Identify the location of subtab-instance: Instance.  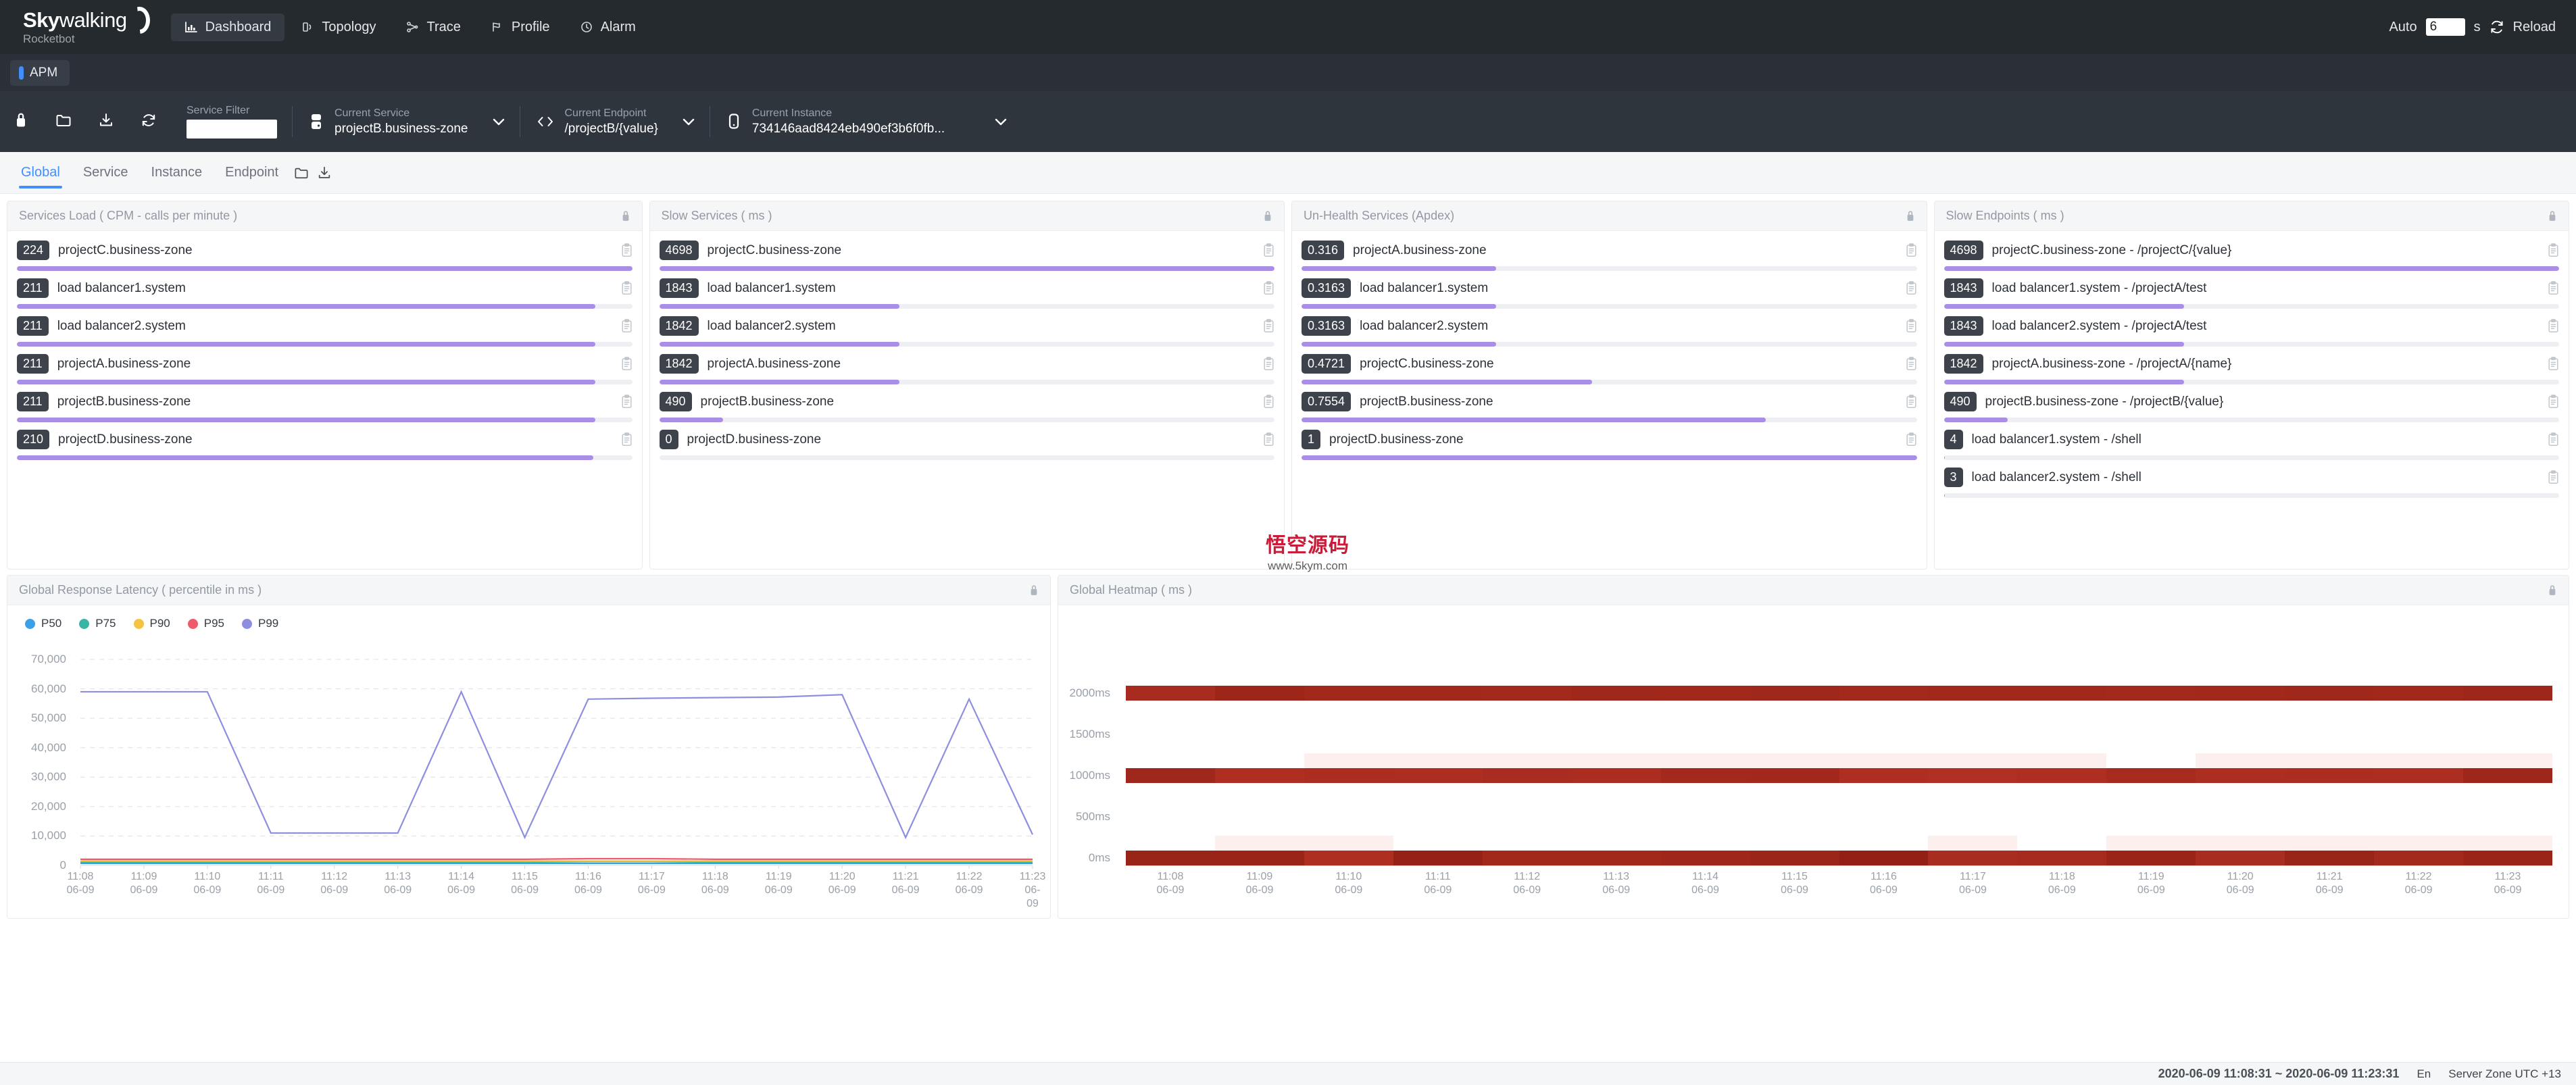
(177, 173).